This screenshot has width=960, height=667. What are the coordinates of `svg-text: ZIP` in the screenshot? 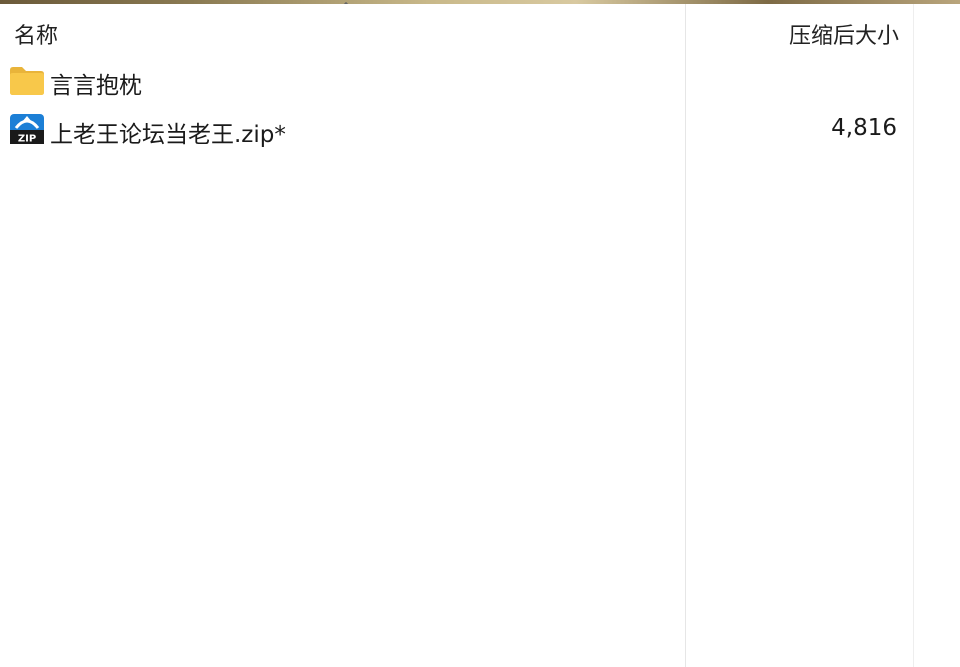 It's located at (27, 139).